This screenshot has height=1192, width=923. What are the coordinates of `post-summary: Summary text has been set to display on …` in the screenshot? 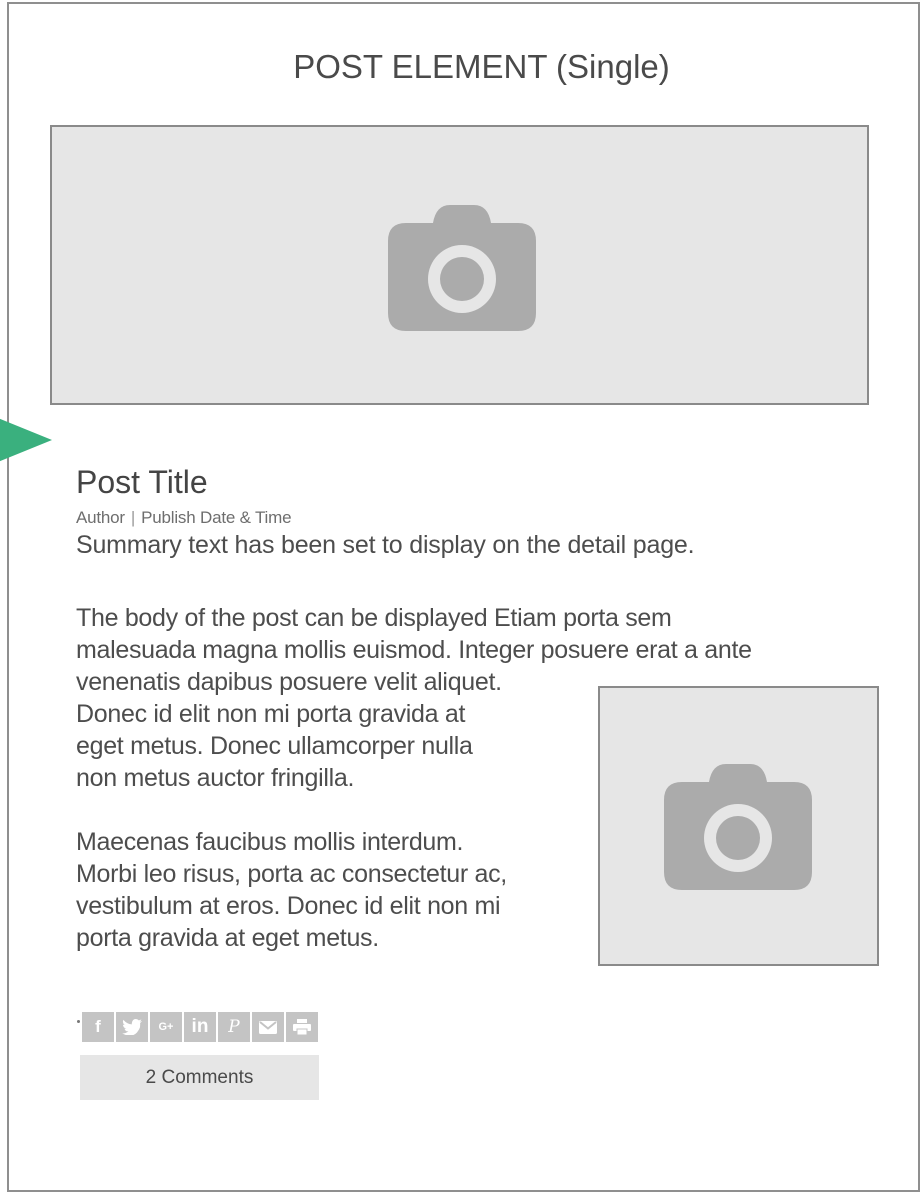 It's located at (385, 545).